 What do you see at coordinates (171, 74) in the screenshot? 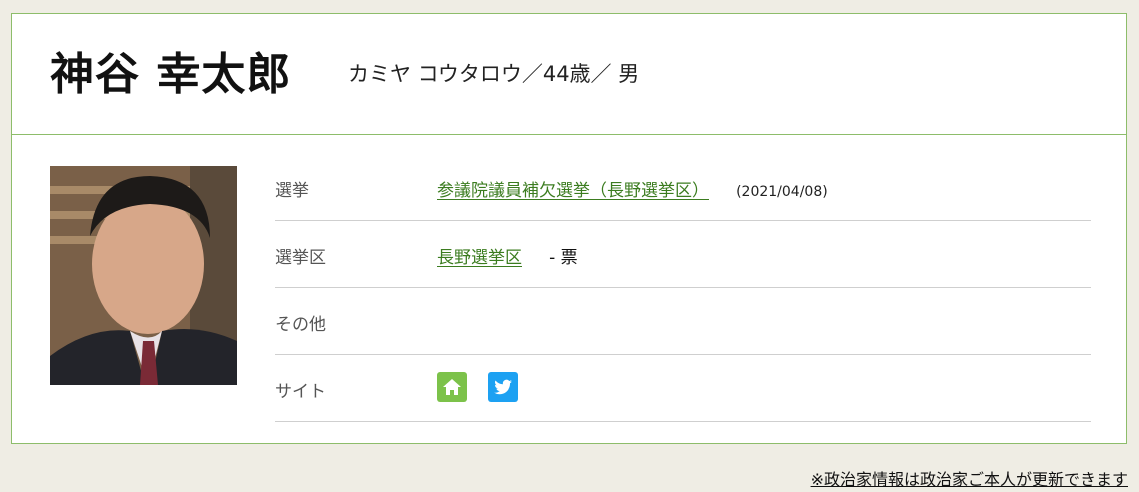
I see `politician-name: 神谷 幸太郎` at bounding box center [171, 74].